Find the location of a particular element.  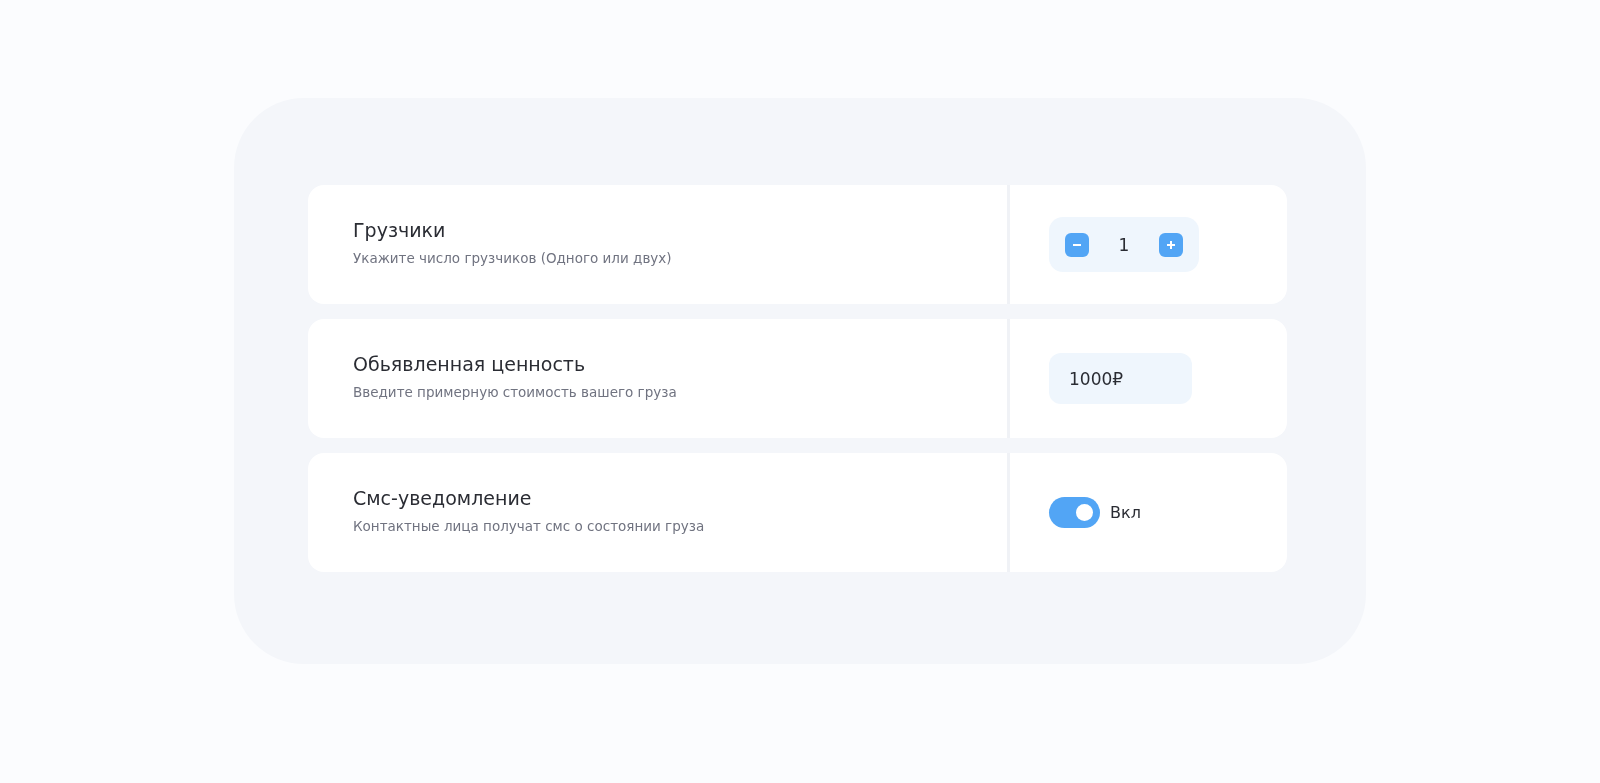

toggle-switch is located at coordinates (1074, 512).